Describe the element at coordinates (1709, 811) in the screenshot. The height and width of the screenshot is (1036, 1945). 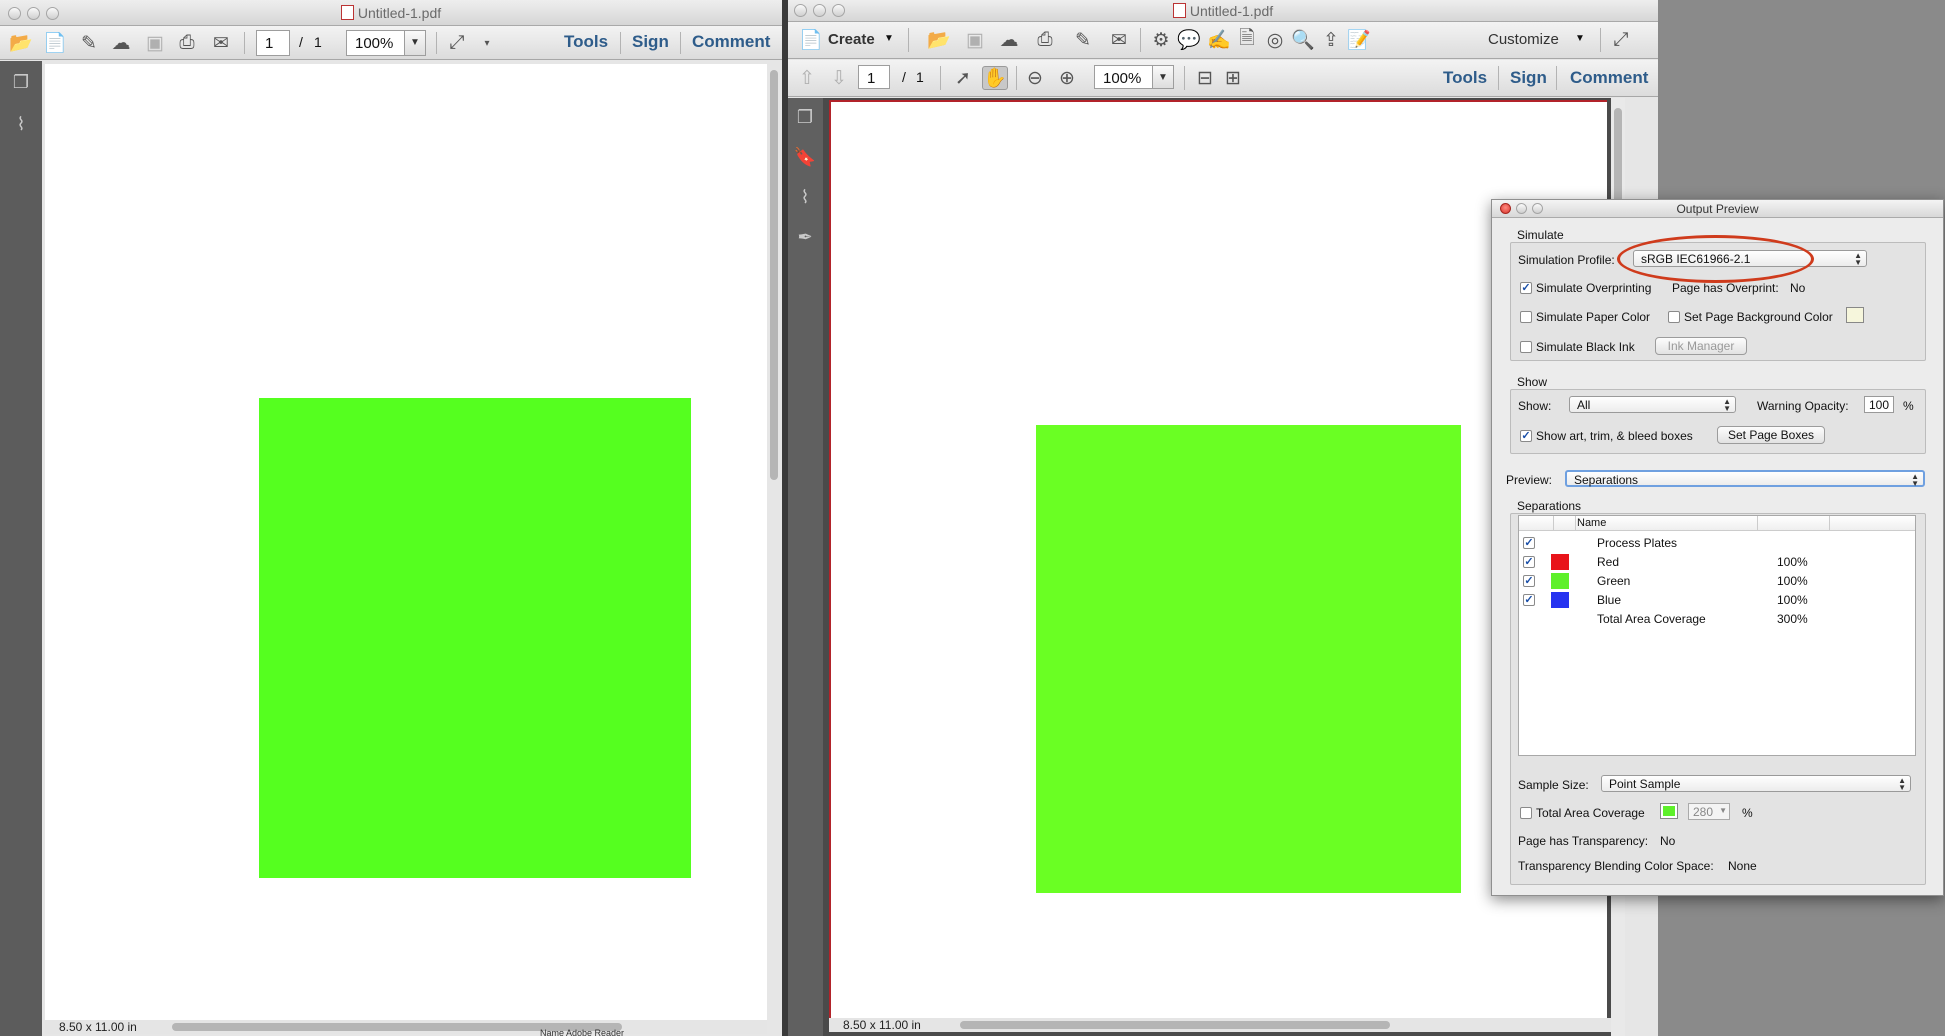
I see `coverage-value-combo: 280 ▼` at that location.